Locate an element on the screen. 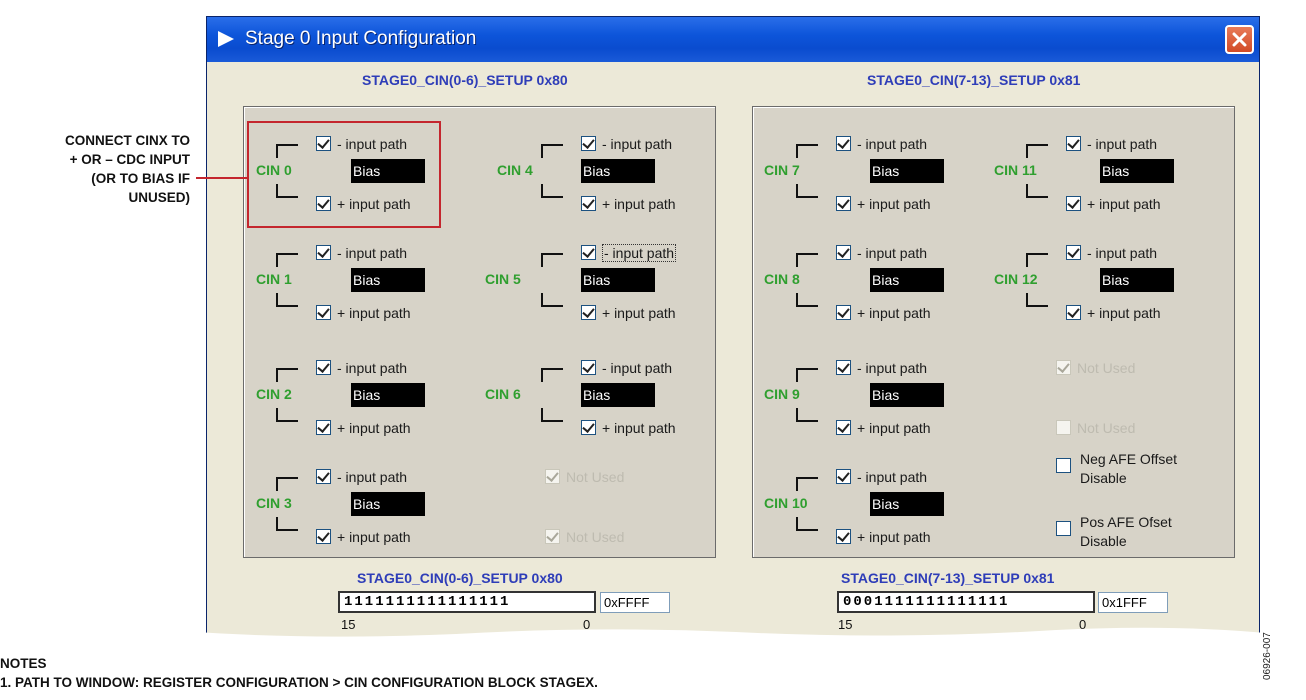 The image size is (1306, 700). cin-block-6: CIN 6 - input path Bias + input path is located at coordinates (600, 396).